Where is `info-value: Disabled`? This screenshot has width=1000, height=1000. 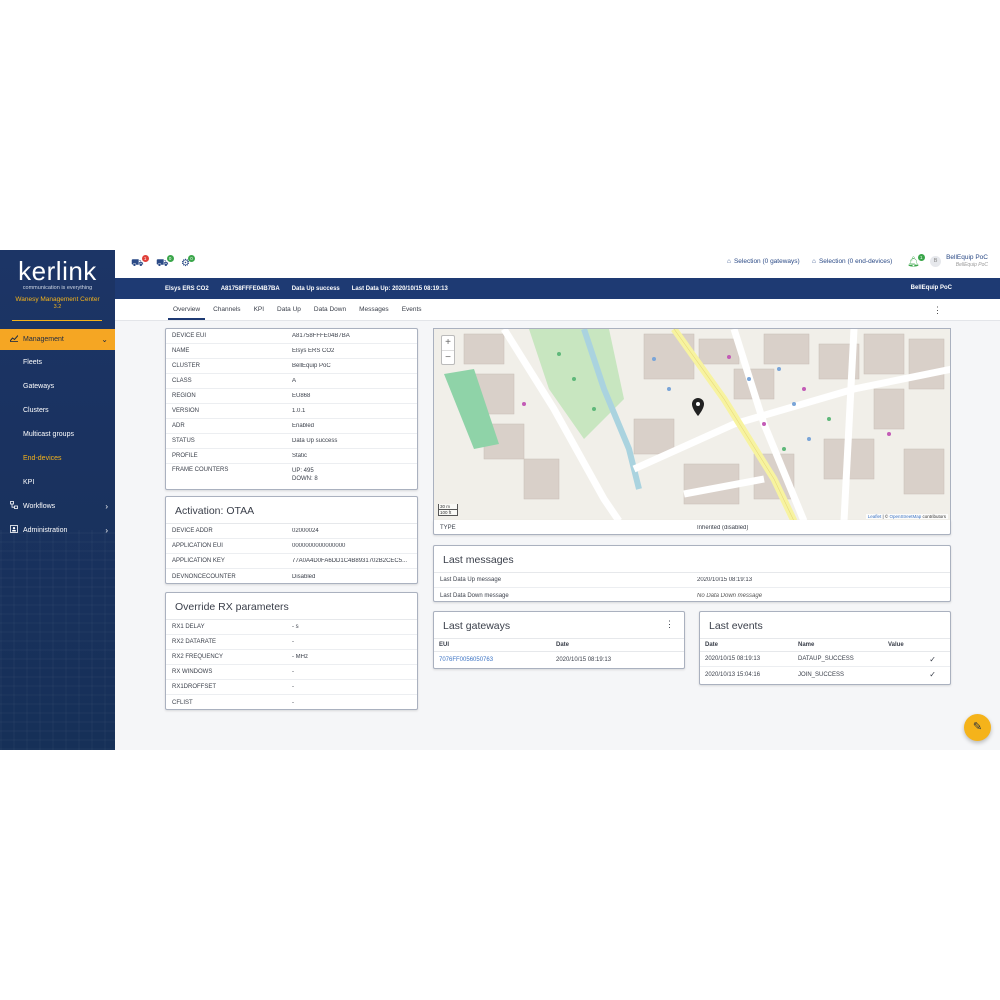
info-value: Disabled is located at coordinates (304, 576).